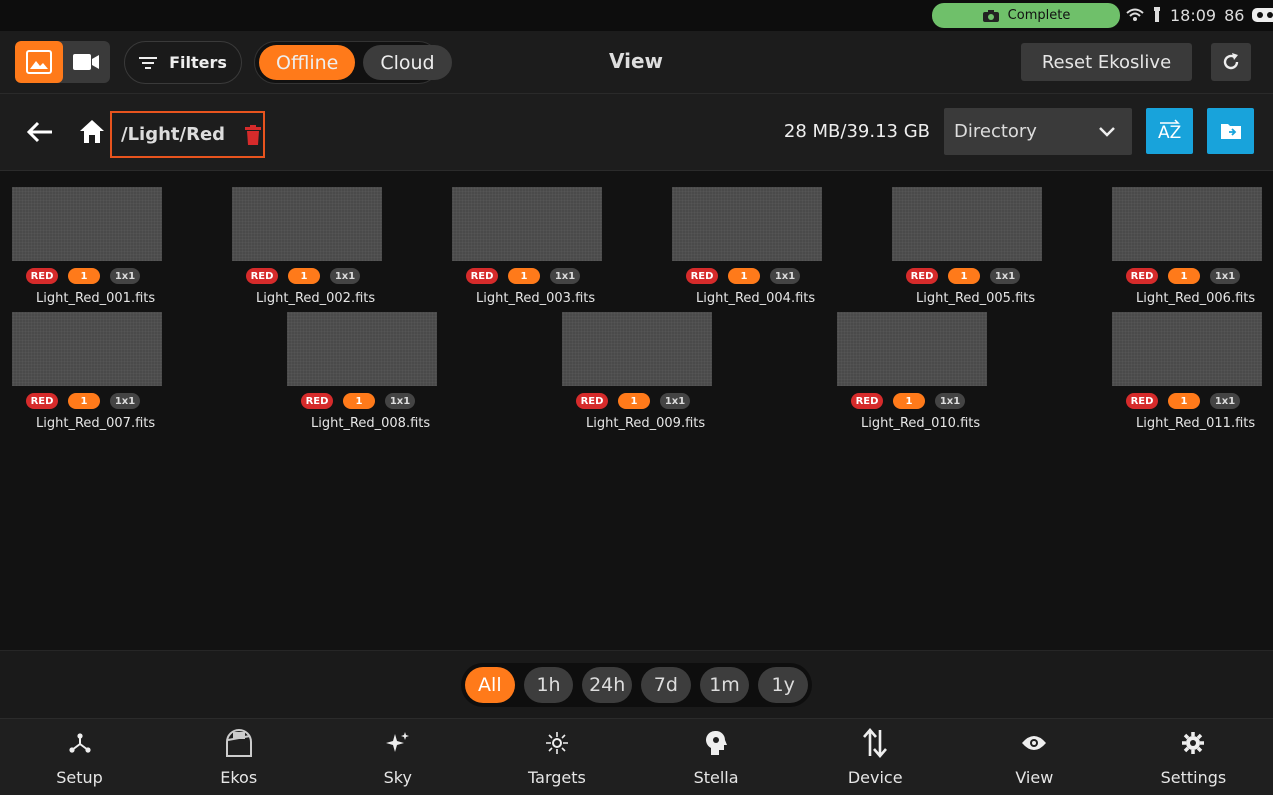 This screenshot has width=1273, height=795. I want to click on svg-text: AZ, so click(1169, 133).